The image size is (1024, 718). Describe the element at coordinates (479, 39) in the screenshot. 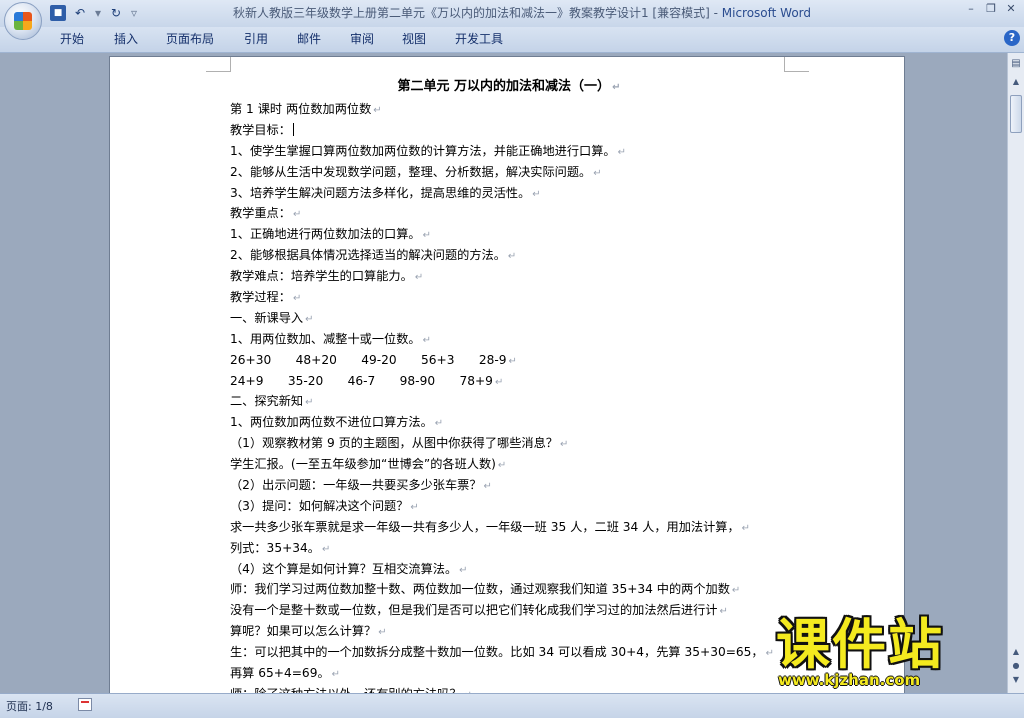

I see `tab-developer: 开发工具` at that location.